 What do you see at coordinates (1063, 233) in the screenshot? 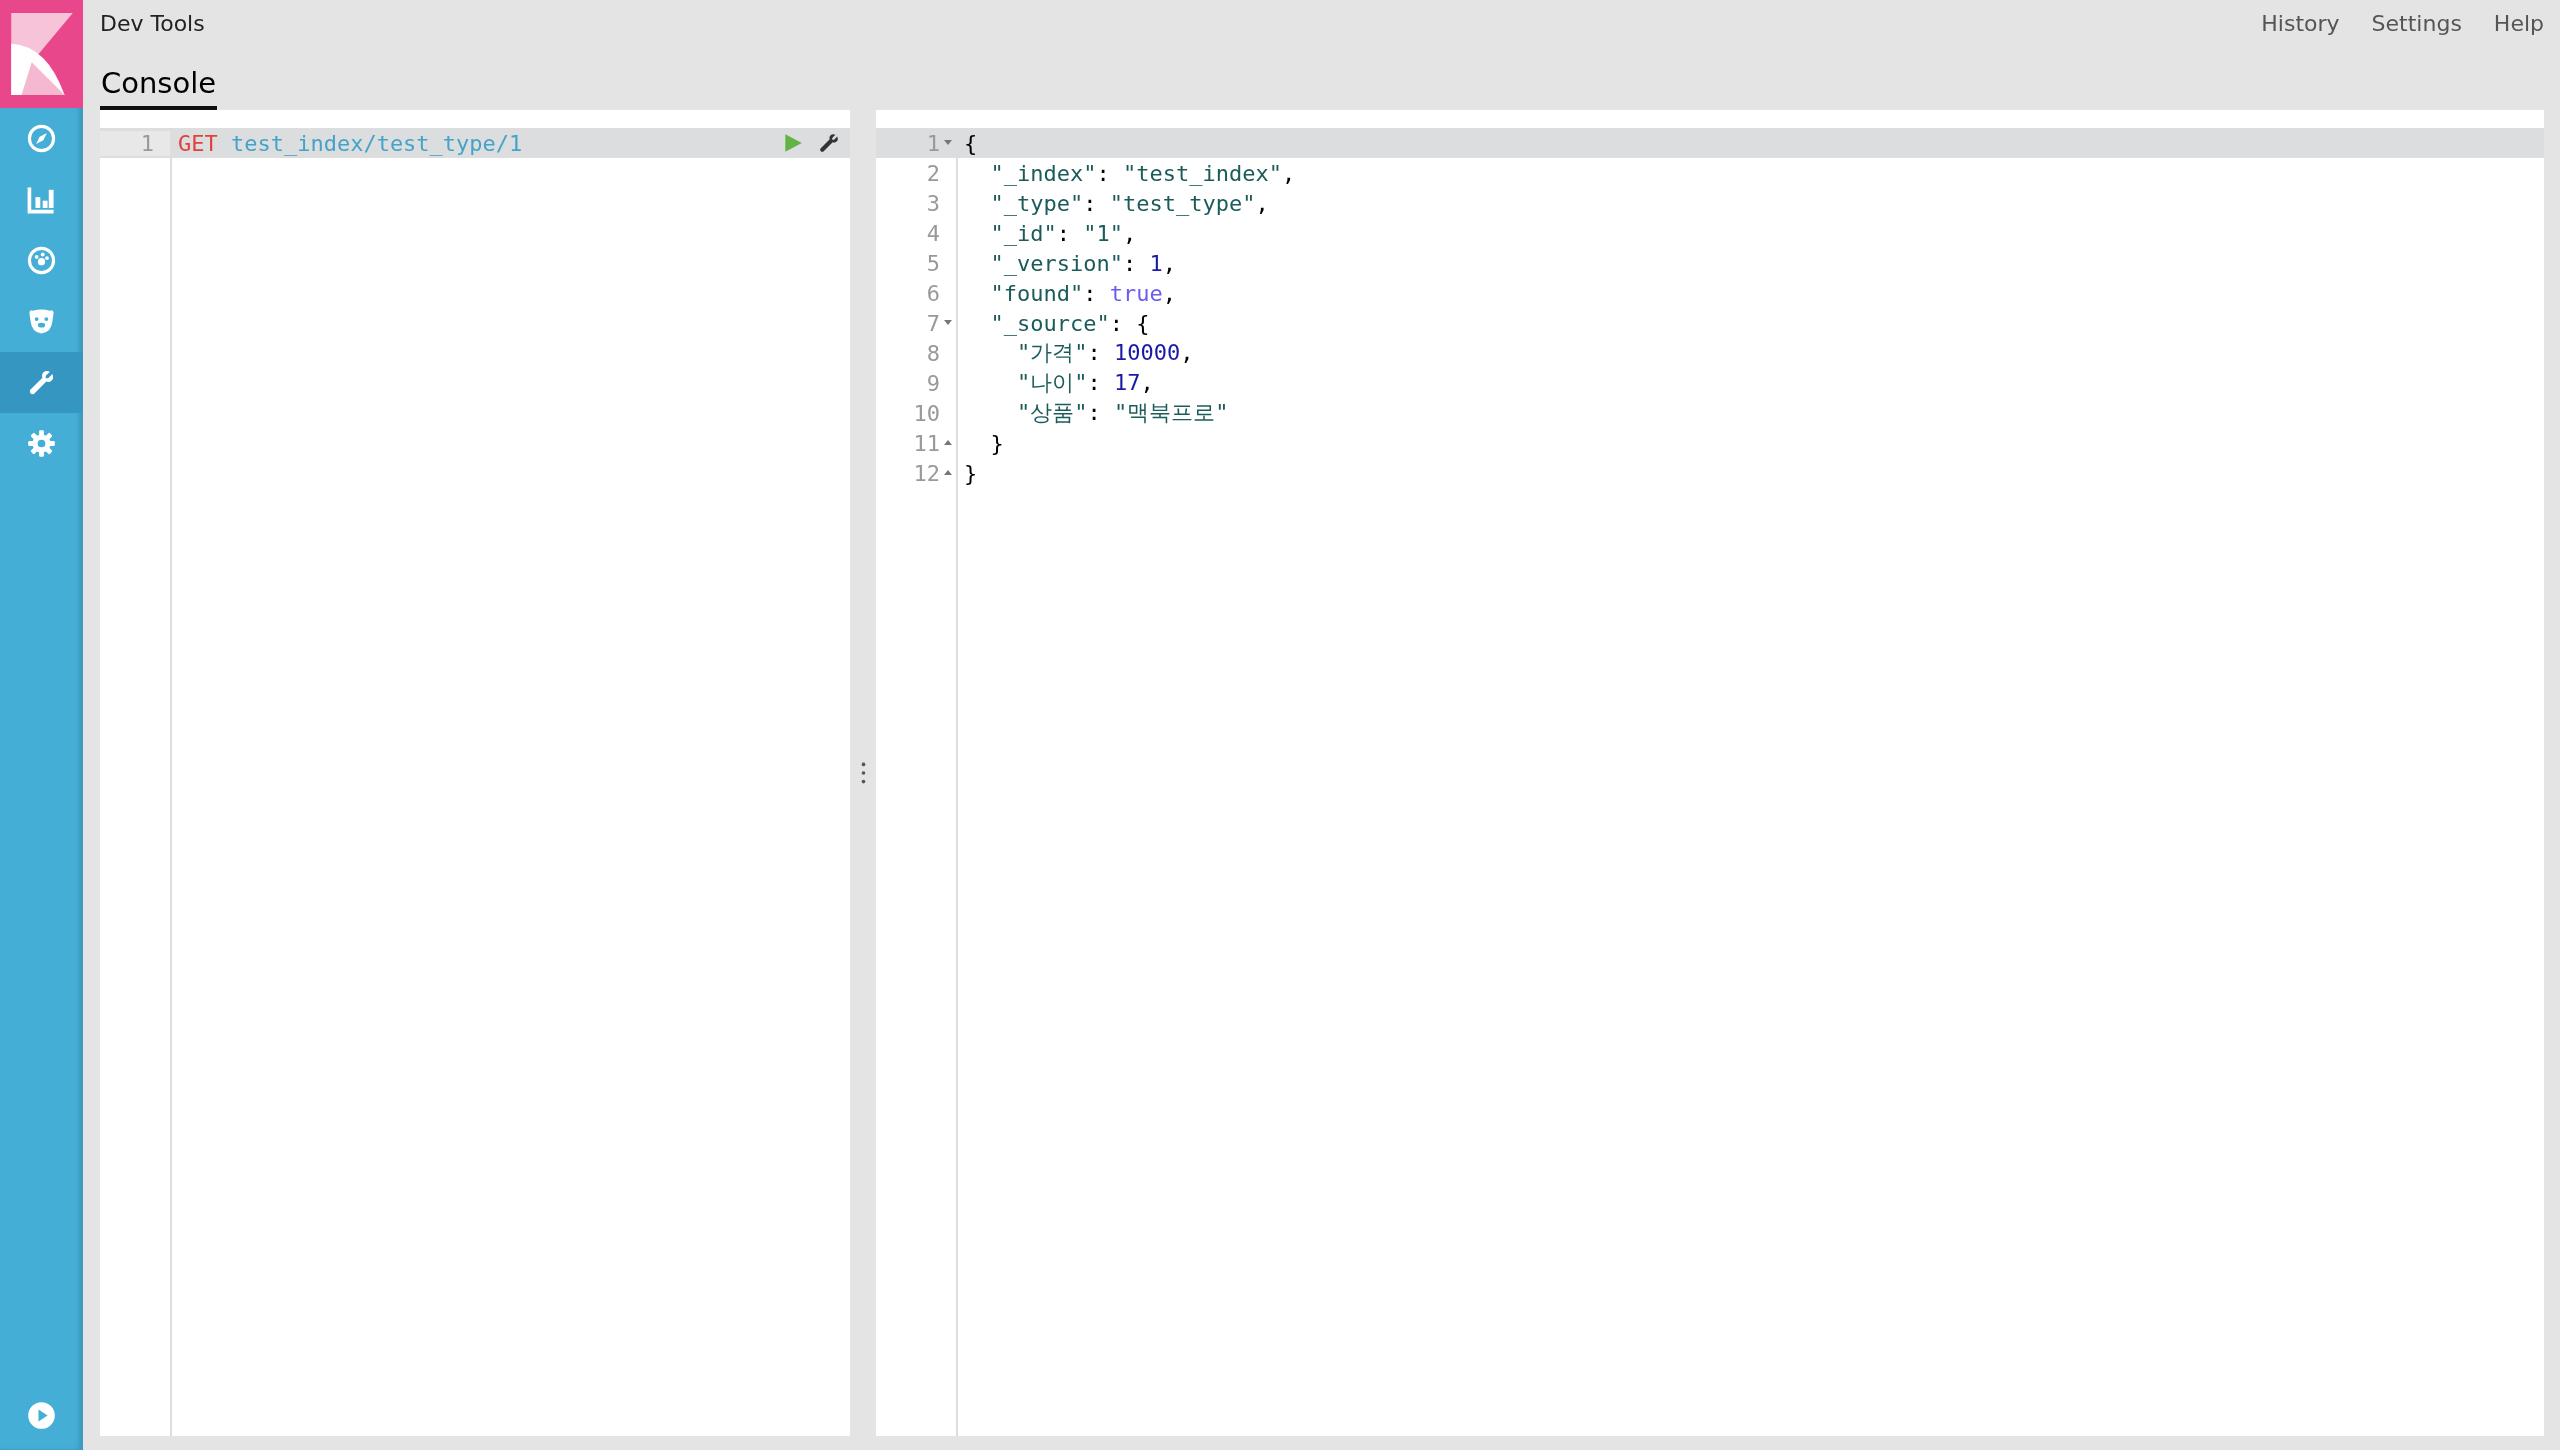
I see `code-line: "_id": "1",` at bounding box center [1063, 233].